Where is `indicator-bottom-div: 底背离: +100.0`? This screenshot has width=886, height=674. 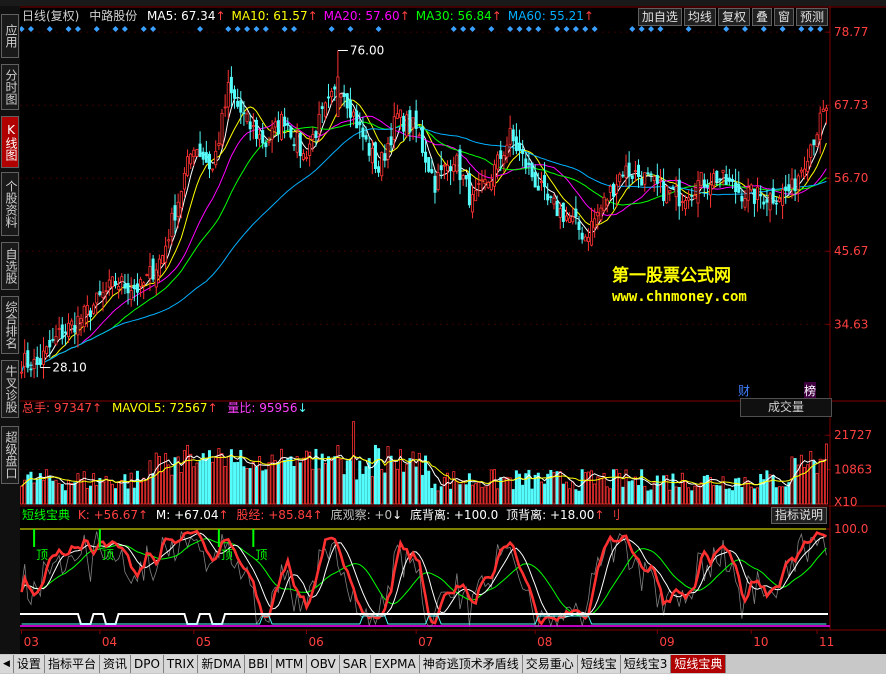
indicator-bottom-div: 底背离: +100.0 is located at coordinates (454, 515).